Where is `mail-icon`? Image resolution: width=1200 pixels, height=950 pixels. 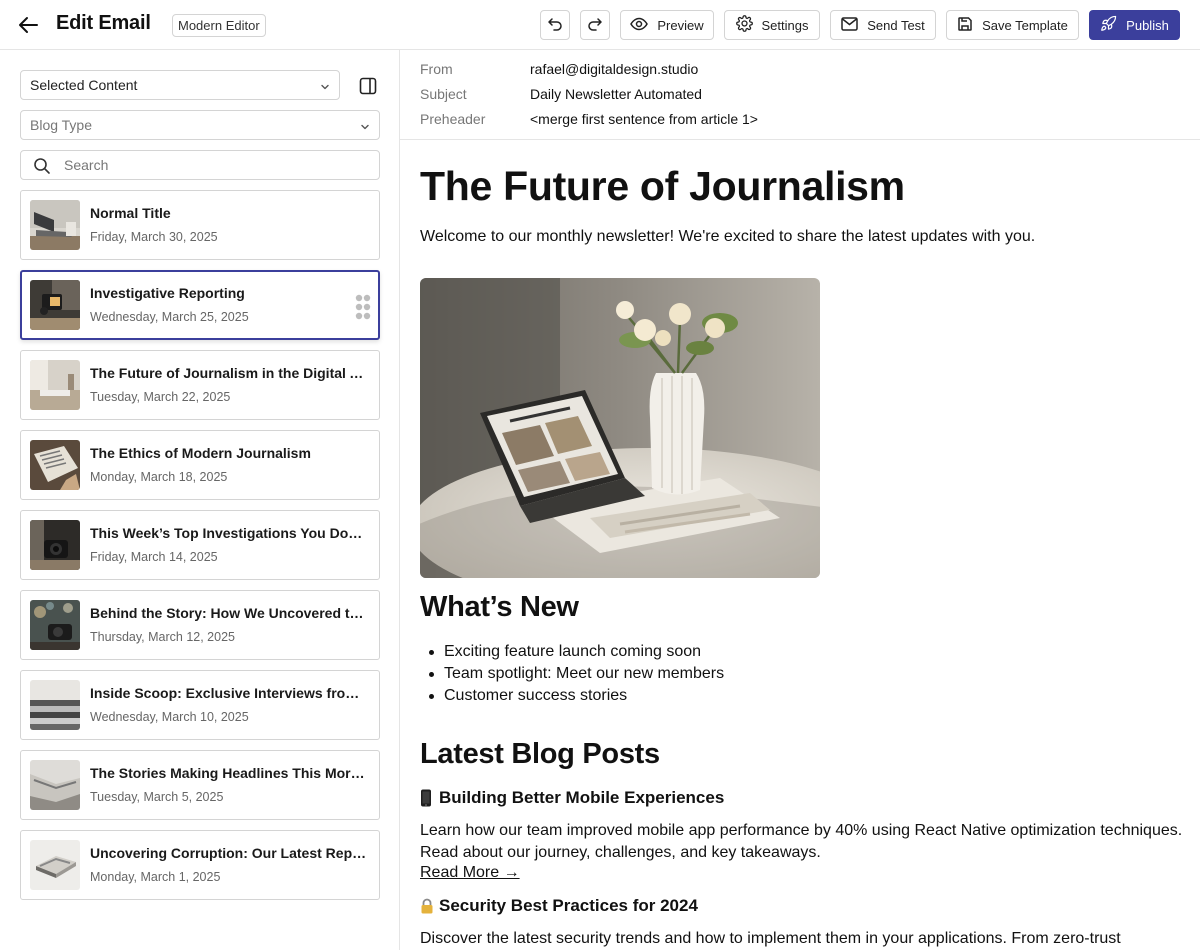
mail-icon is located at coordinates (849, 25).